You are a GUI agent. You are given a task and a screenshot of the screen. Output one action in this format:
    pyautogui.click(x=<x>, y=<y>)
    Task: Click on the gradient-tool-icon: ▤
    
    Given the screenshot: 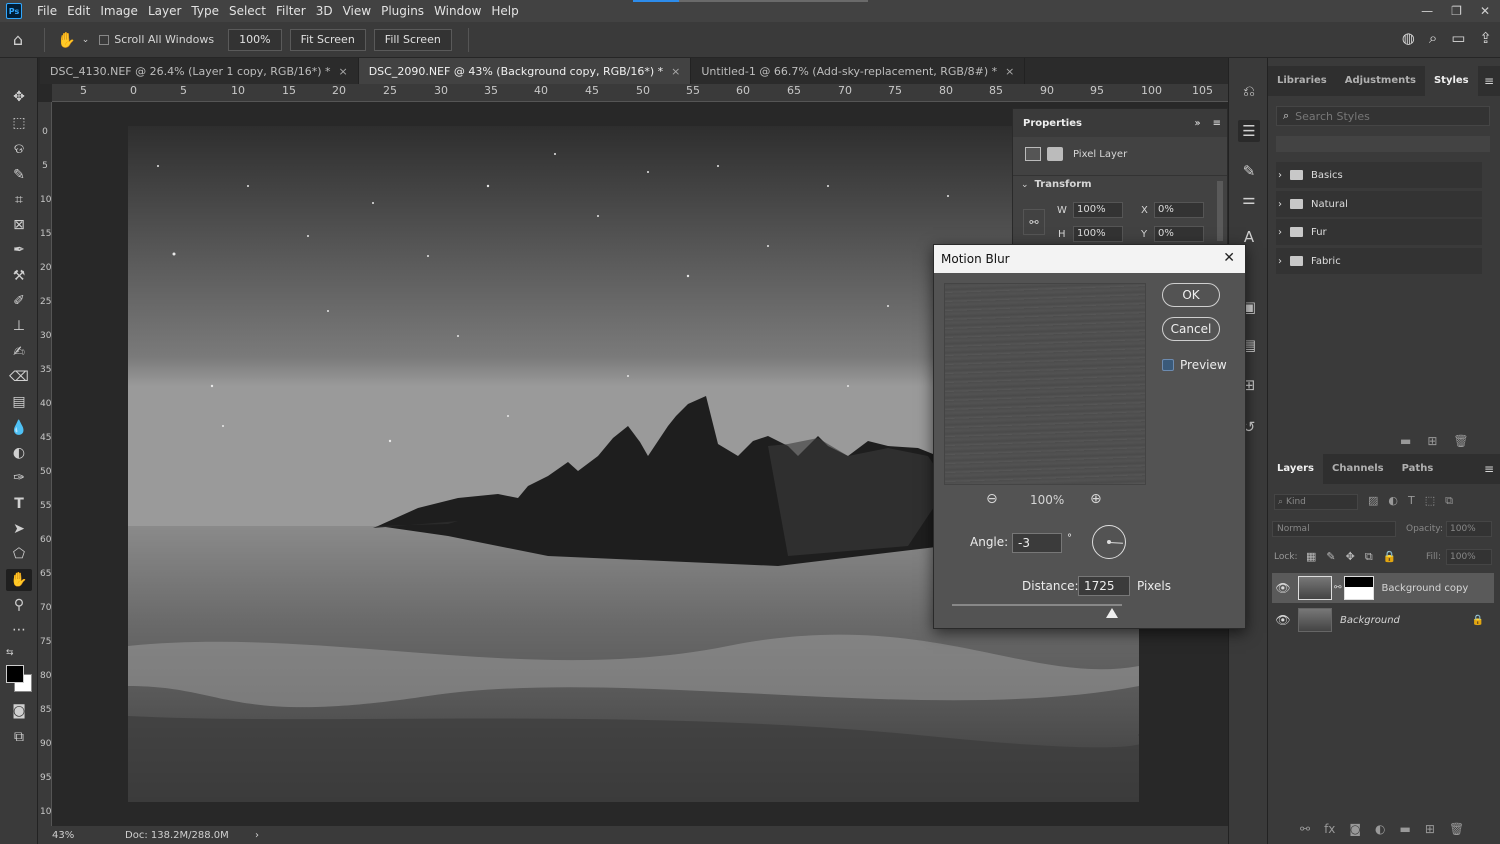 What is the action you would take?
    pyautogui.click(x=19, y=402)
    